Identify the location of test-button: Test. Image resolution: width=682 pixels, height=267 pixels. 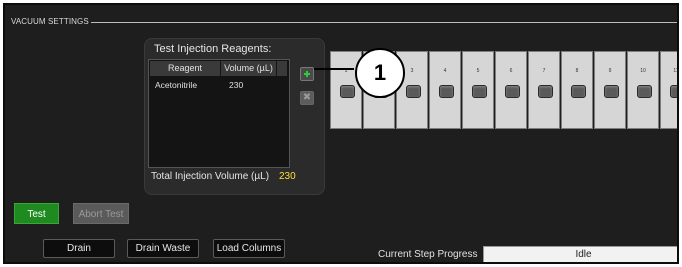
(36, 213).